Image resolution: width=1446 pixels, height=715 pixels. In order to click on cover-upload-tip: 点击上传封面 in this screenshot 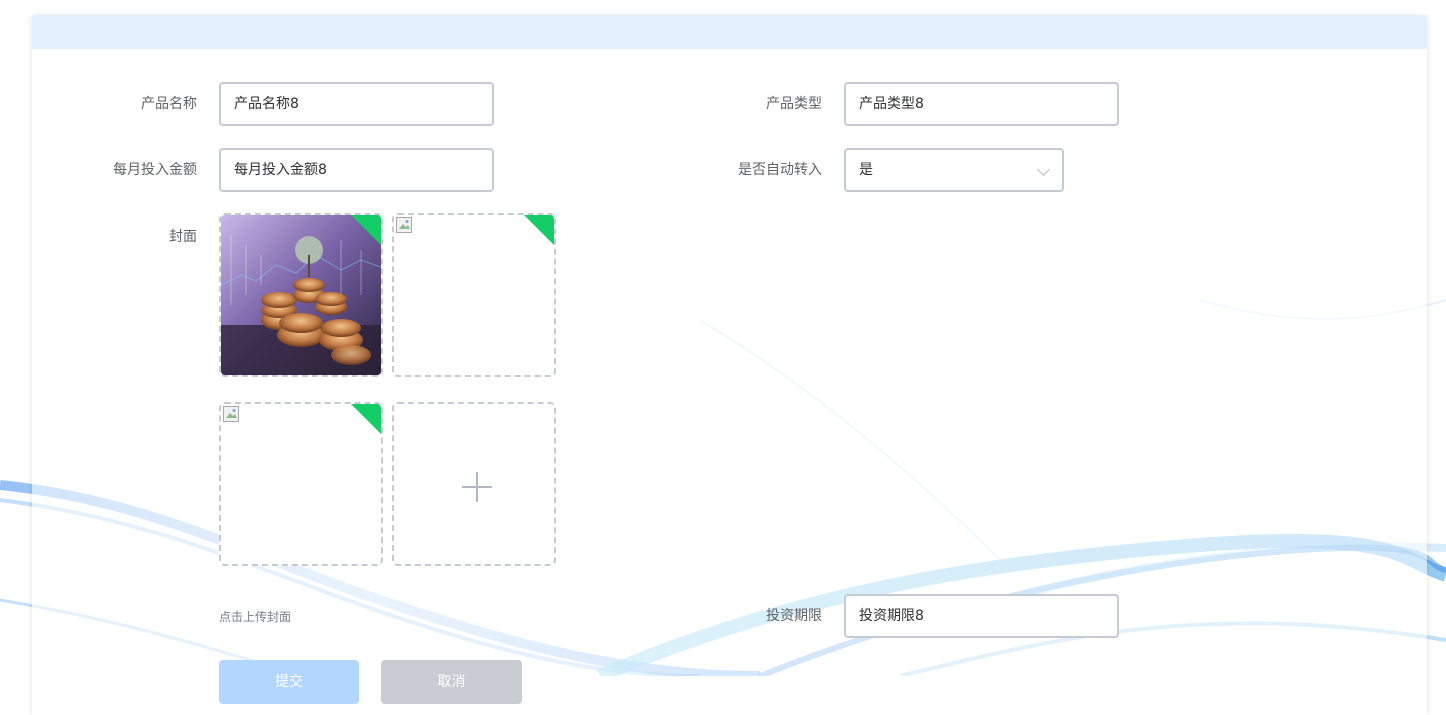, I will do `click(255, 617)`.